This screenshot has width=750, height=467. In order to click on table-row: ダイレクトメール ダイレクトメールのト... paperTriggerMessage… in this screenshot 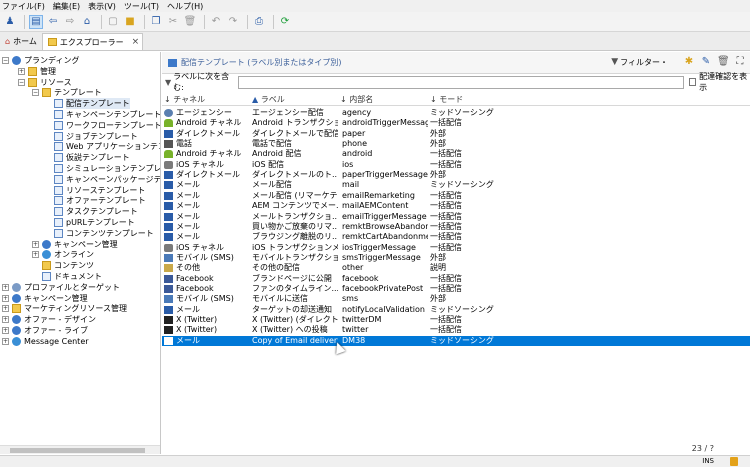, I will do `click(456, 175)`.